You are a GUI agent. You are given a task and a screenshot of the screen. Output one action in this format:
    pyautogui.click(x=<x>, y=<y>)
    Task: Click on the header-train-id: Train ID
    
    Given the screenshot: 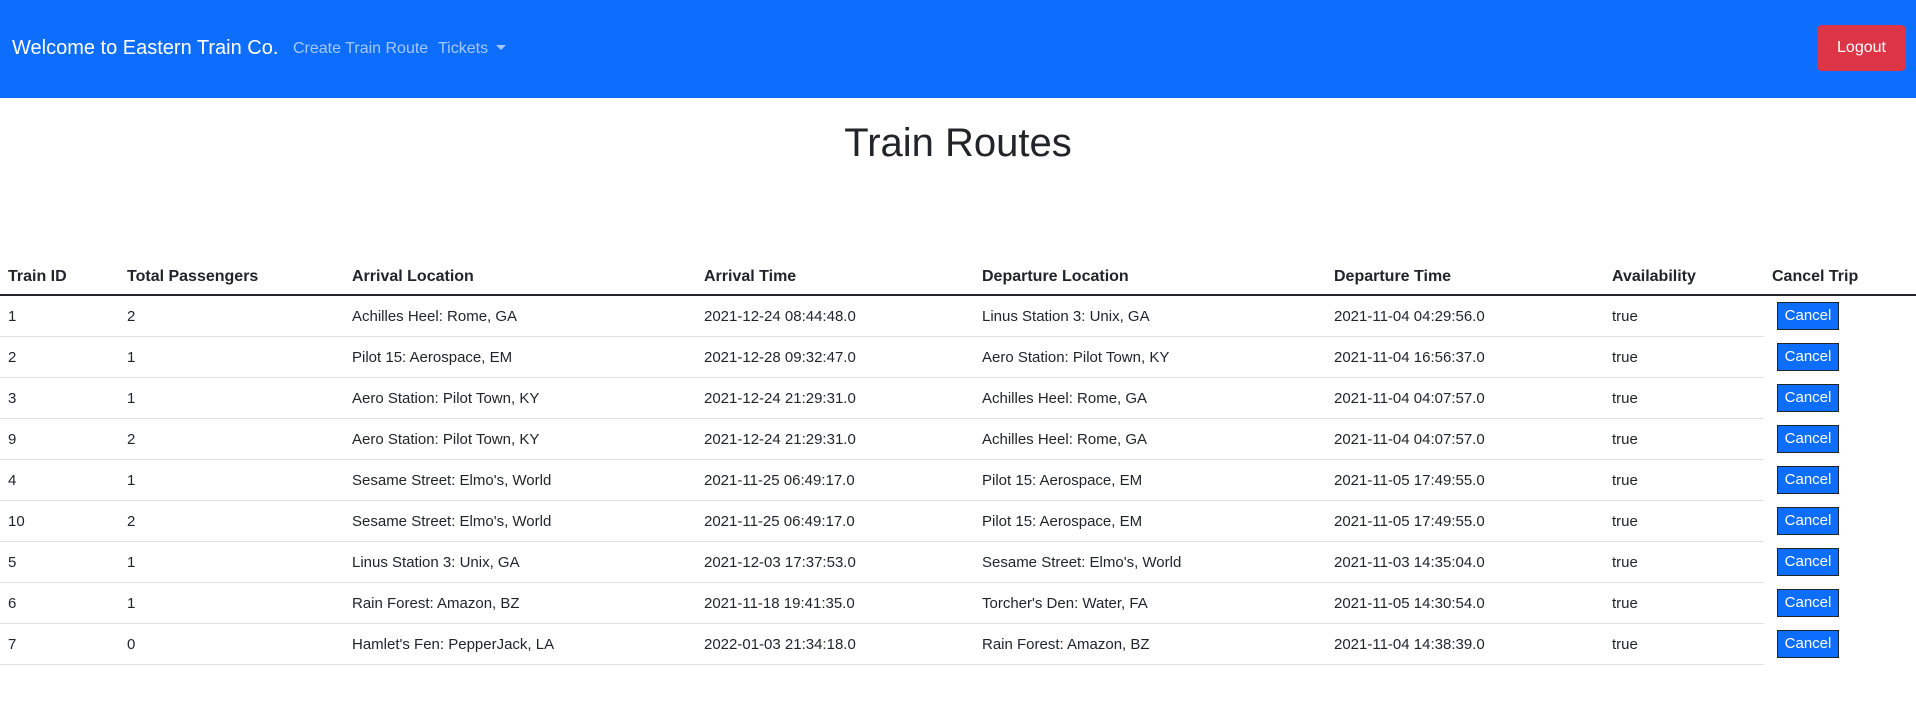 What is the action you would take?
    pyautogui.click(x=59, y=277)
    